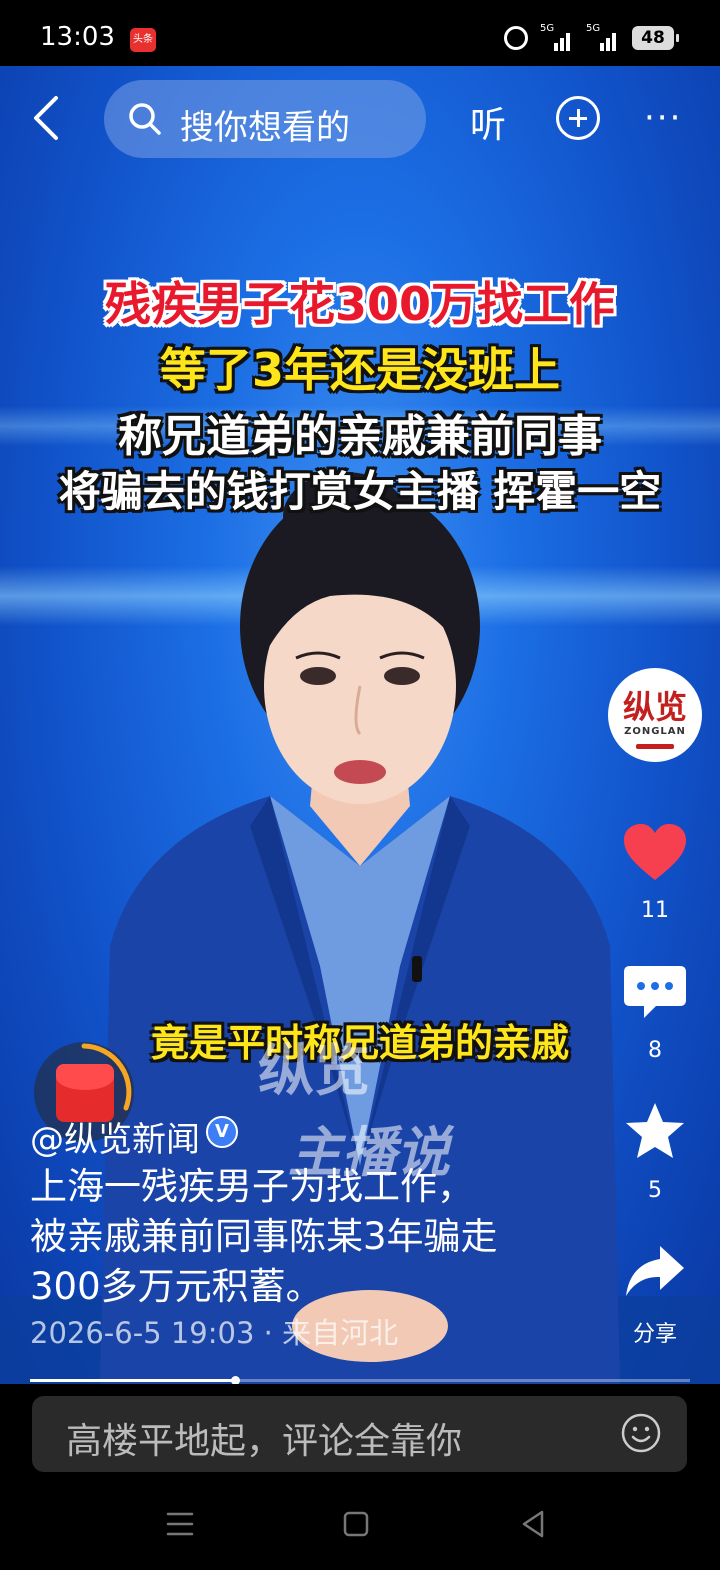 The height and width of the screenshot is (1570, 720). I want to click on channel-avatar: 纵览 ZONGLAN, so click(655, 715).